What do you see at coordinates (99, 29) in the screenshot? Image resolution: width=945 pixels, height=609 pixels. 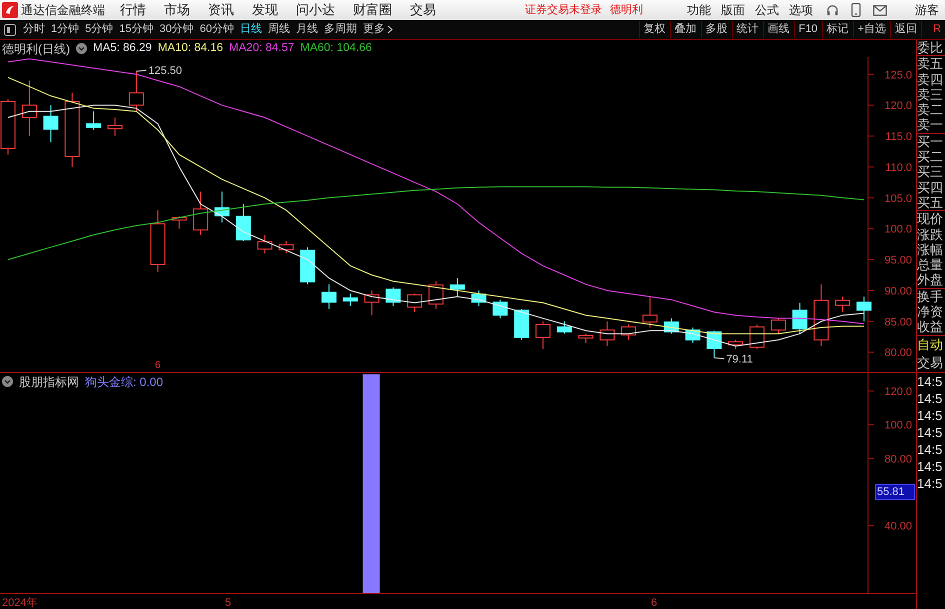 I see `period-tab: 5分钟` at bounding box center [99, 29].